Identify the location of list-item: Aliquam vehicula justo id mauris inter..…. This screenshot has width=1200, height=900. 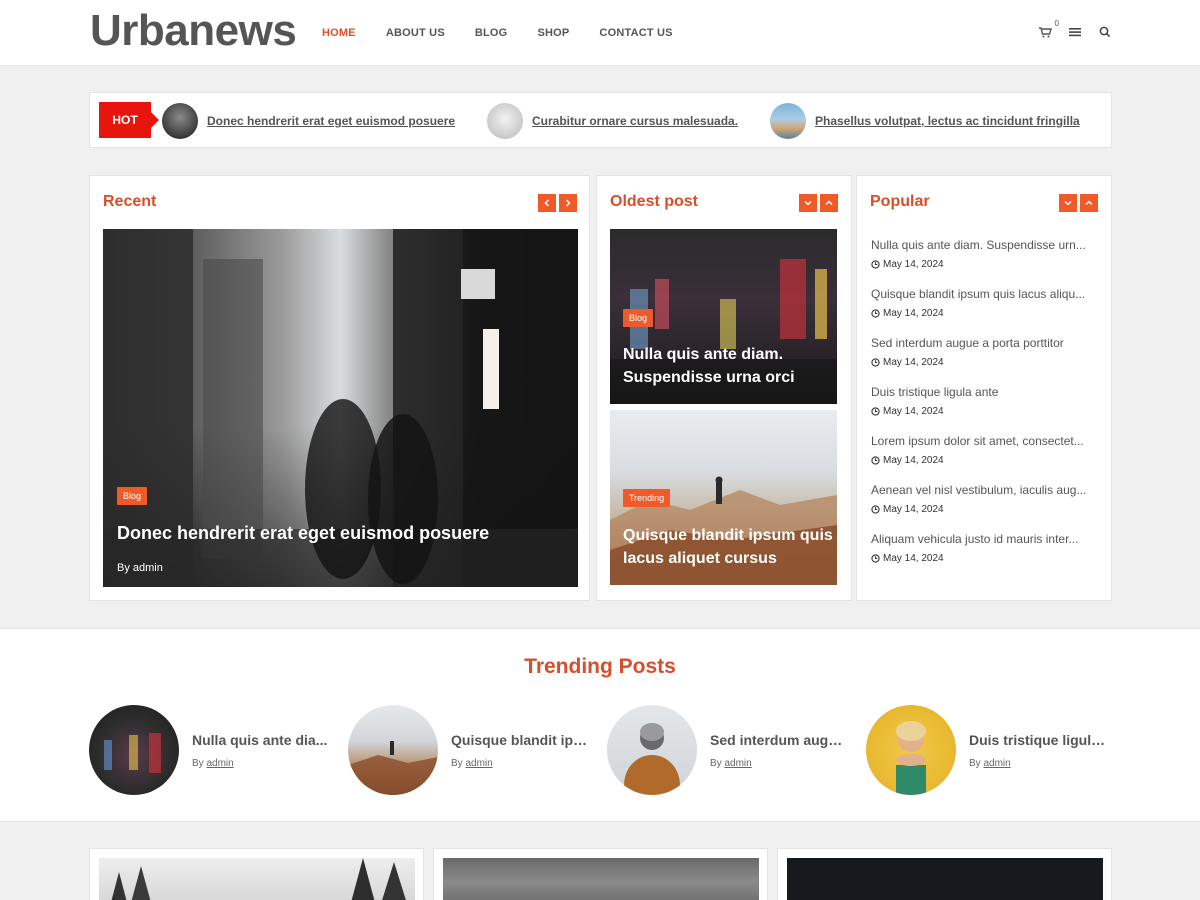
(985, 548).